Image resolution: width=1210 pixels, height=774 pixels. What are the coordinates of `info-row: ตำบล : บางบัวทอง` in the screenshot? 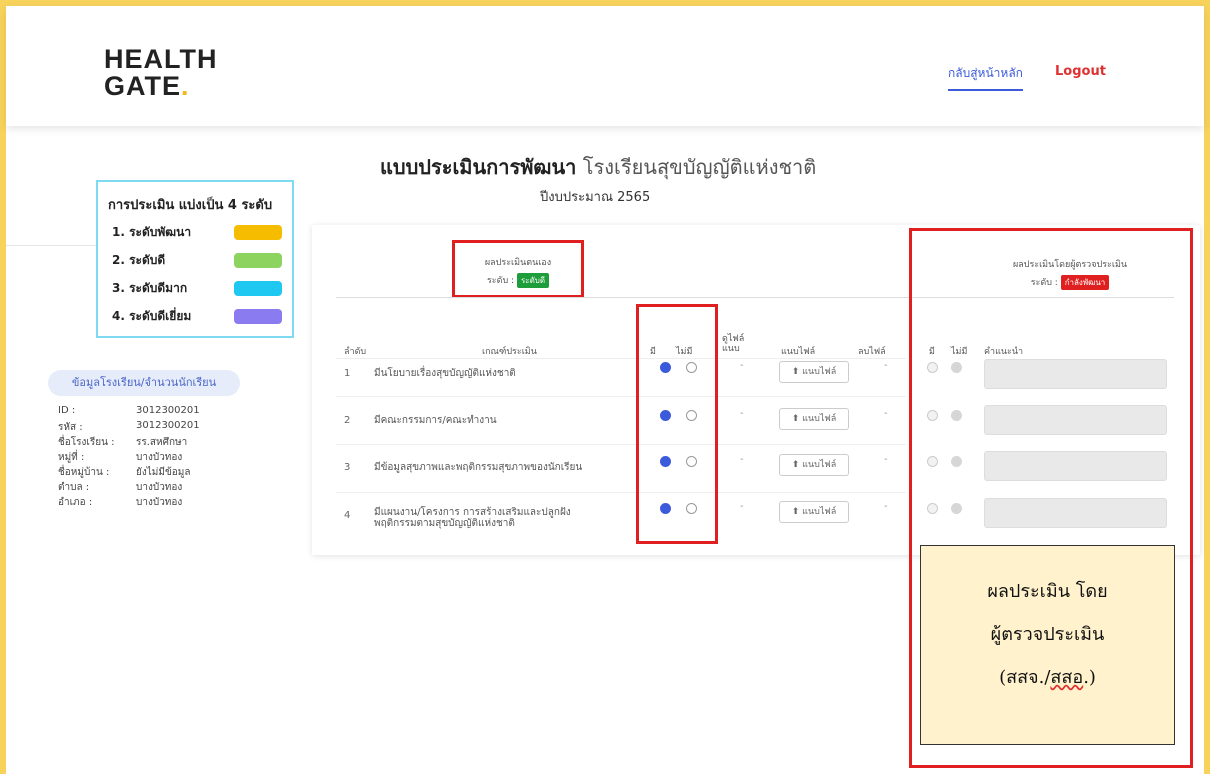 It's located at (129, 487).